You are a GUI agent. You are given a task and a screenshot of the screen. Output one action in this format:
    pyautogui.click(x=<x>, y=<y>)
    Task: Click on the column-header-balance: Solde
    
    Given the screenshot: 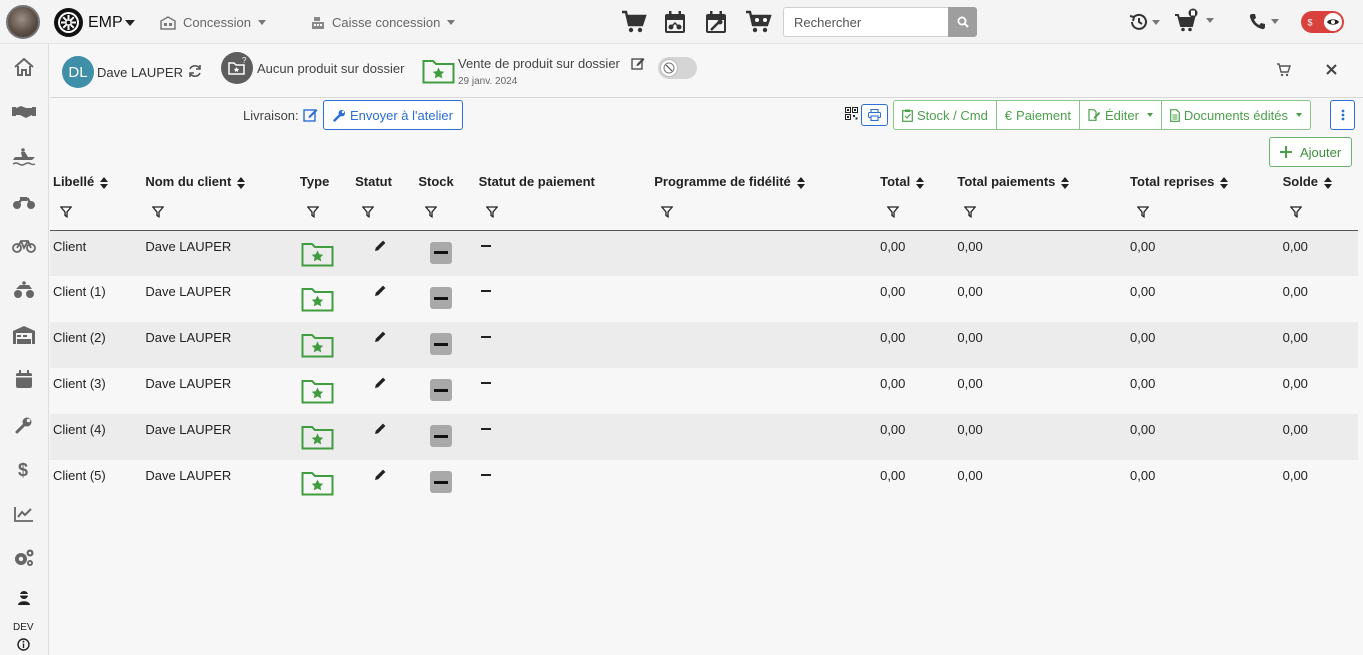 What is the action you would take?
    pyautogui.click(x=1319, y=181)
    